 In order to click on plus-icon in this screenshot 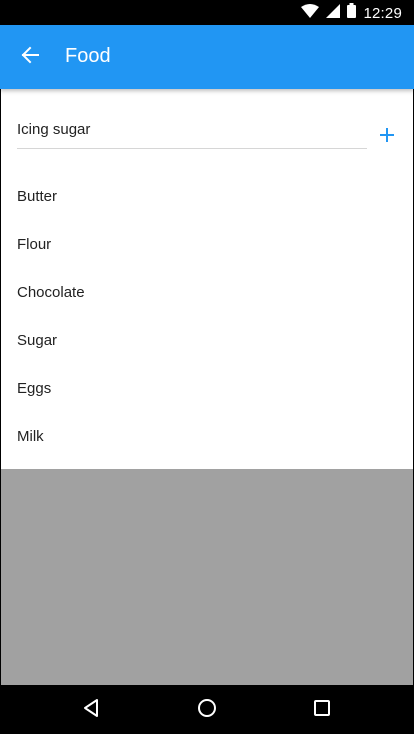, I will do `click(387, 137)`.